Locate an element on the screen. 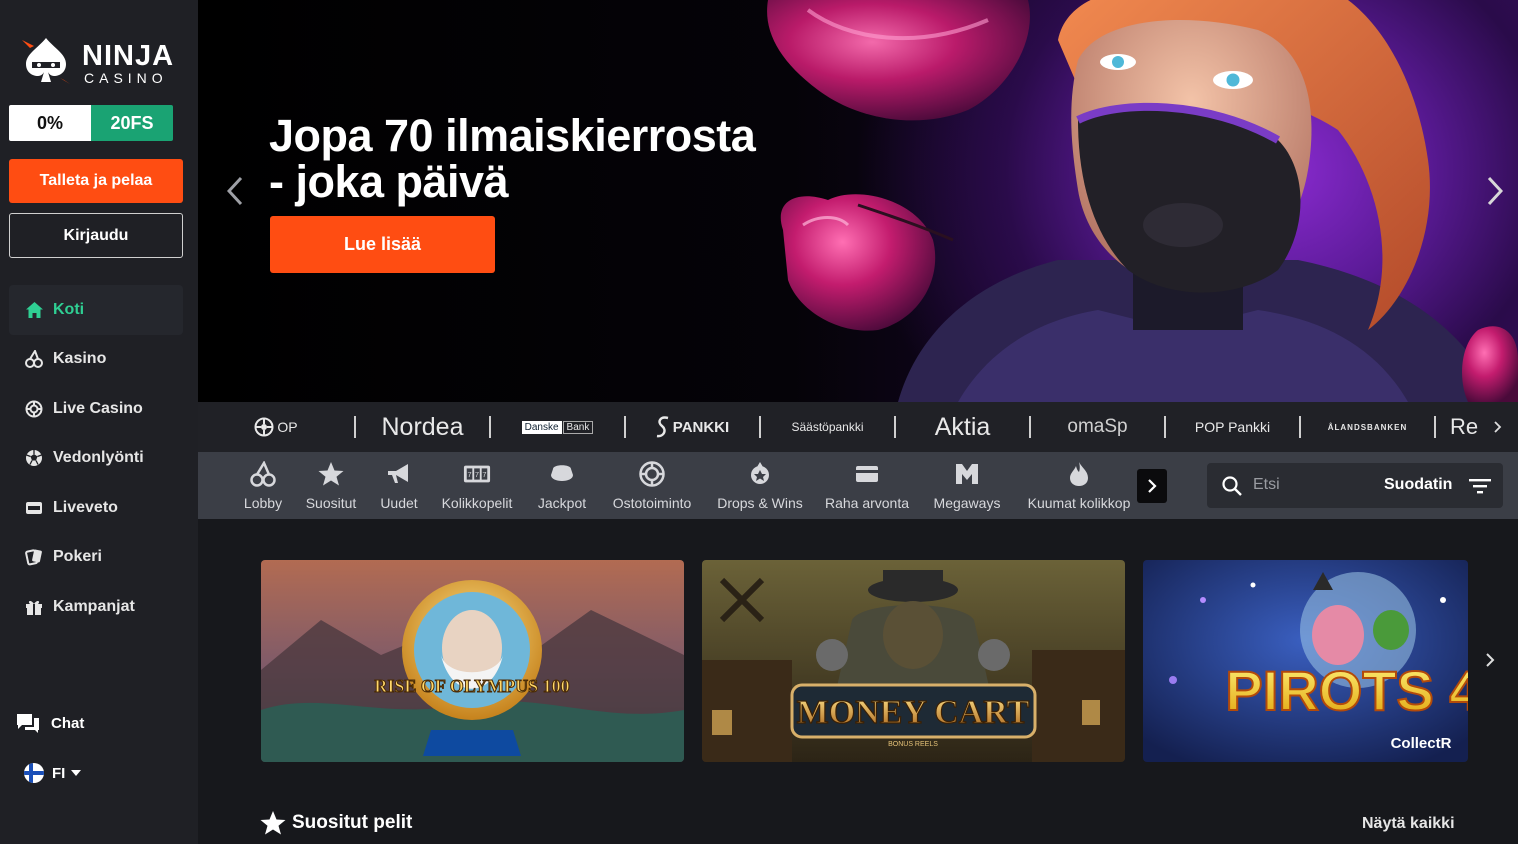 Image resolution: width=1518 pixels, height=844 pixels. caret-down-icon is located at coordinates (76, 773).